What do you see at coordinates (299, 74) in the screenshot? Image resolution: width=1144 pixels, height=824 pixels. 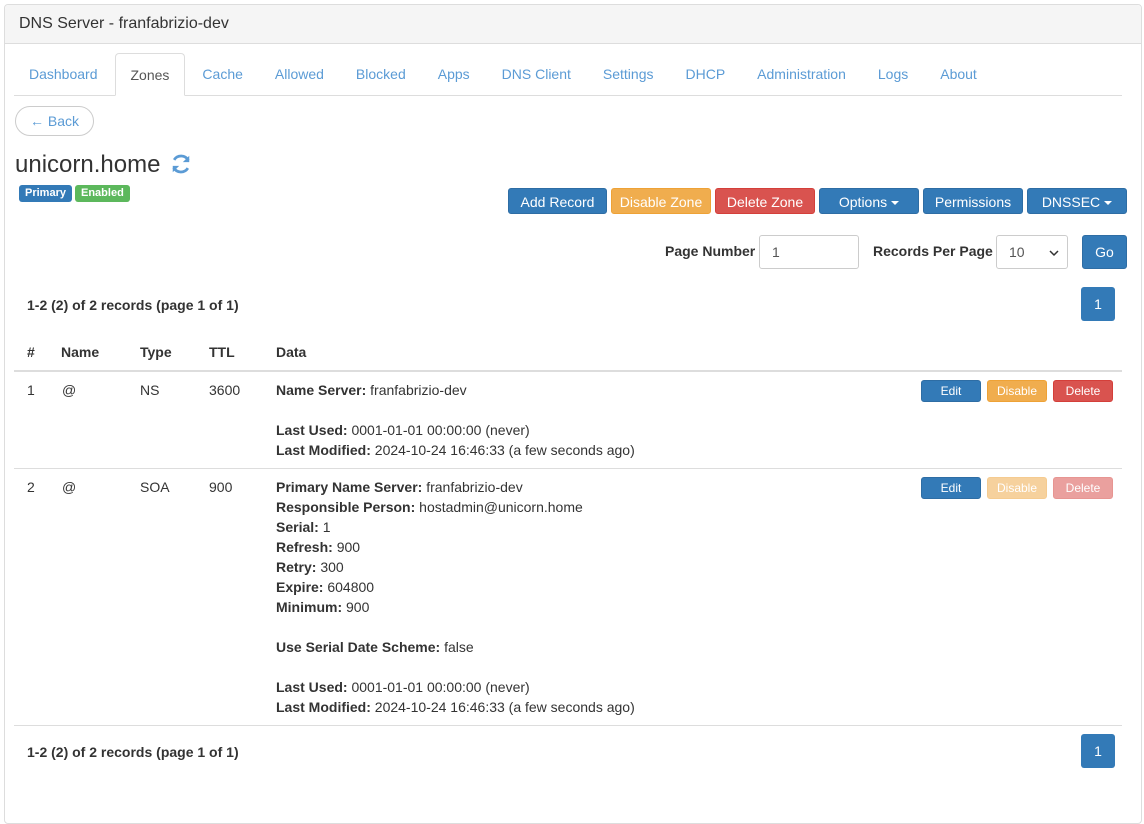 I see `tab-allowed: Allowed` at bounding box center [299, 74].